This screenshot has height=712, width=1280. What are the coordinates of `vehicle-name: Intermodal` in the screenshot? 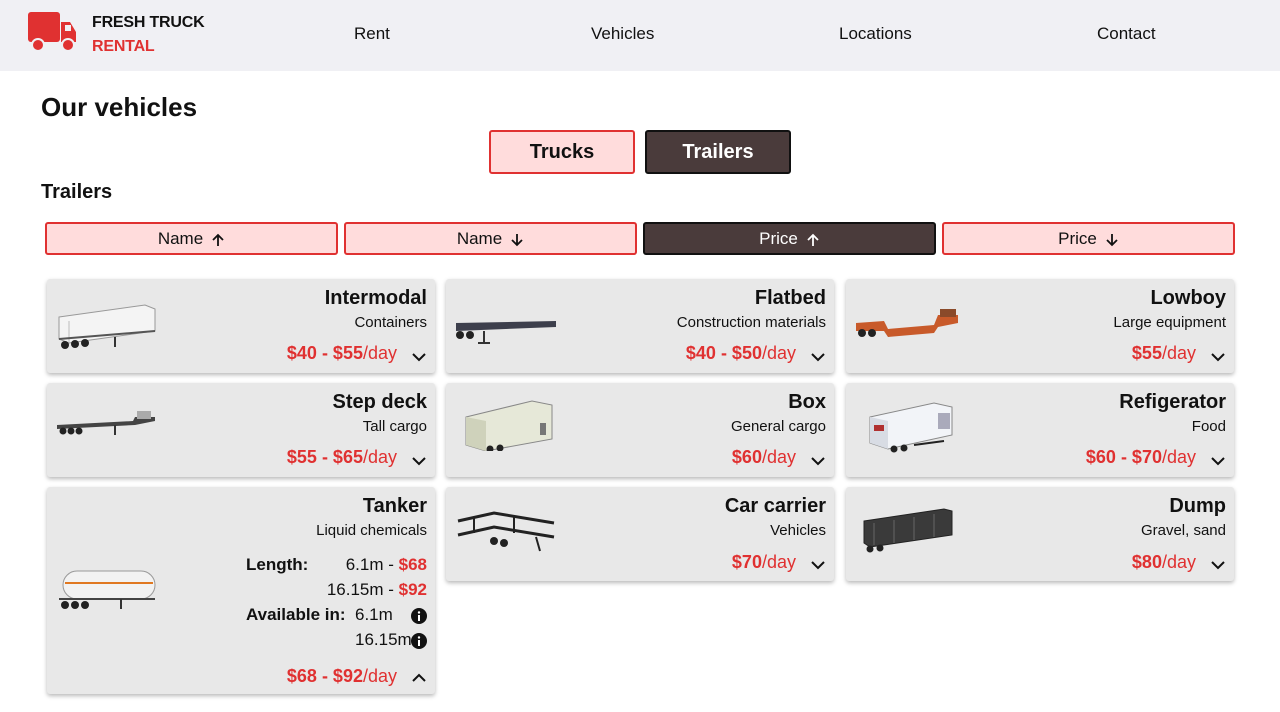 It's located at (375, 298).